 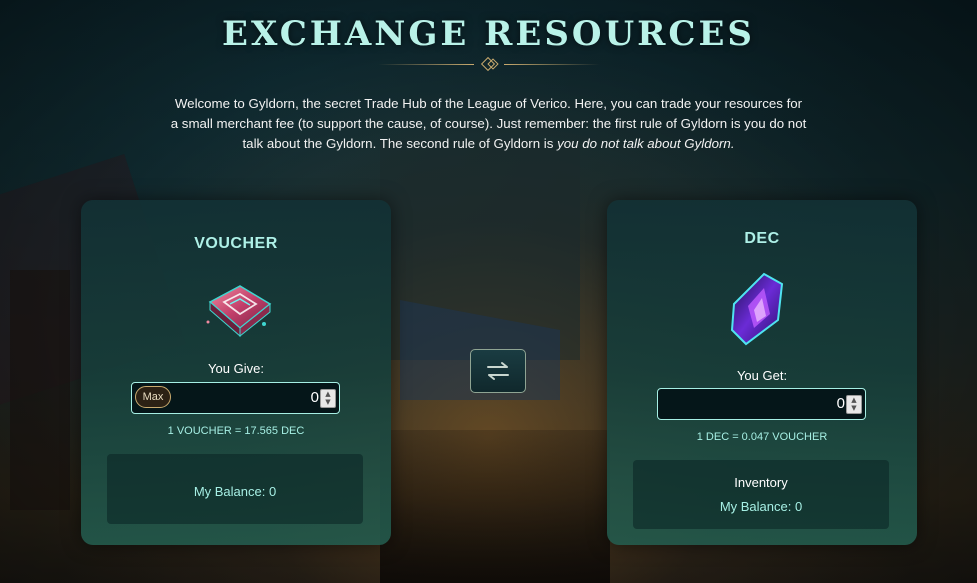 What do you see at coordinates (552, 64) in the screenshot?
I see `divider-line-right` at bounding box center [552, 64].